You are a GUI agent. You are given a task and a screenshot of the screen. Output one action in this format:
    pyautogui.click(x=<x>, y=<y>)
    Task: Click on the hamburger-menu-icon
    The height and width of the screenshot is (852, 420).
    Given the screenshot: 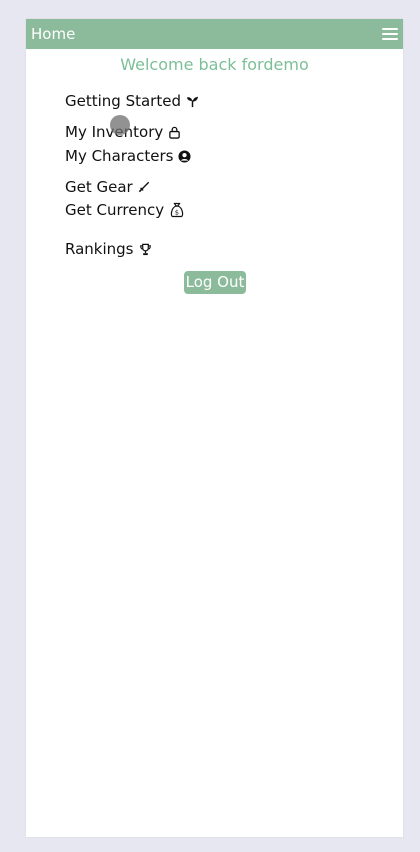 What is the action you would take?
    pyautogui.click(x=390, y=34)
    